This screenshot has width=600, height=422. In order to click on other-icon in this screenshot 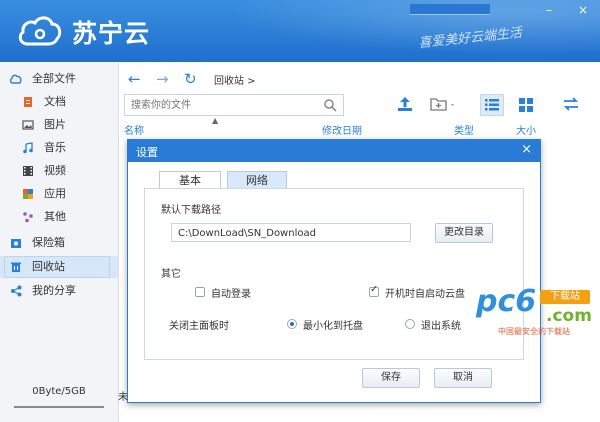, I will do `click(28, 217)`.